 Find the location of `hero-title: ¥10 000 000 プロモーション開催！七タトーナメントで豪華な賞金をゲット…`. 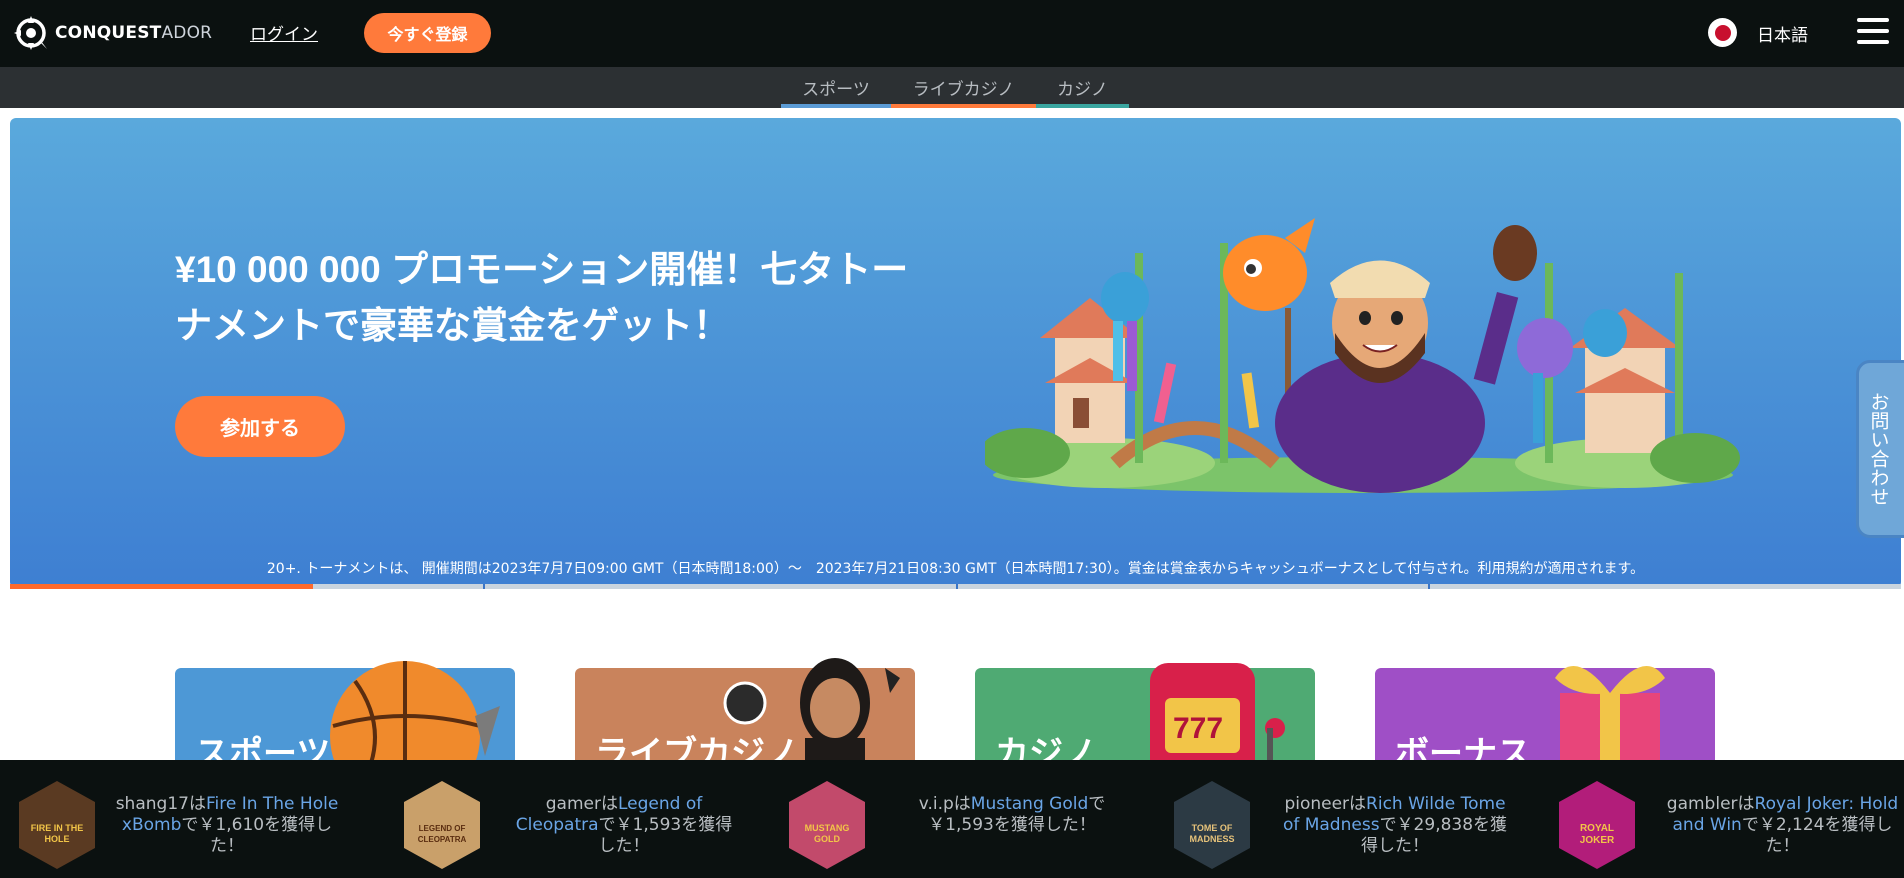

hero-title: ¥10 000 000 プロモーション開催！七タトーナメントで豪華な賞金をゲット… is located at coordinates (542, 297).